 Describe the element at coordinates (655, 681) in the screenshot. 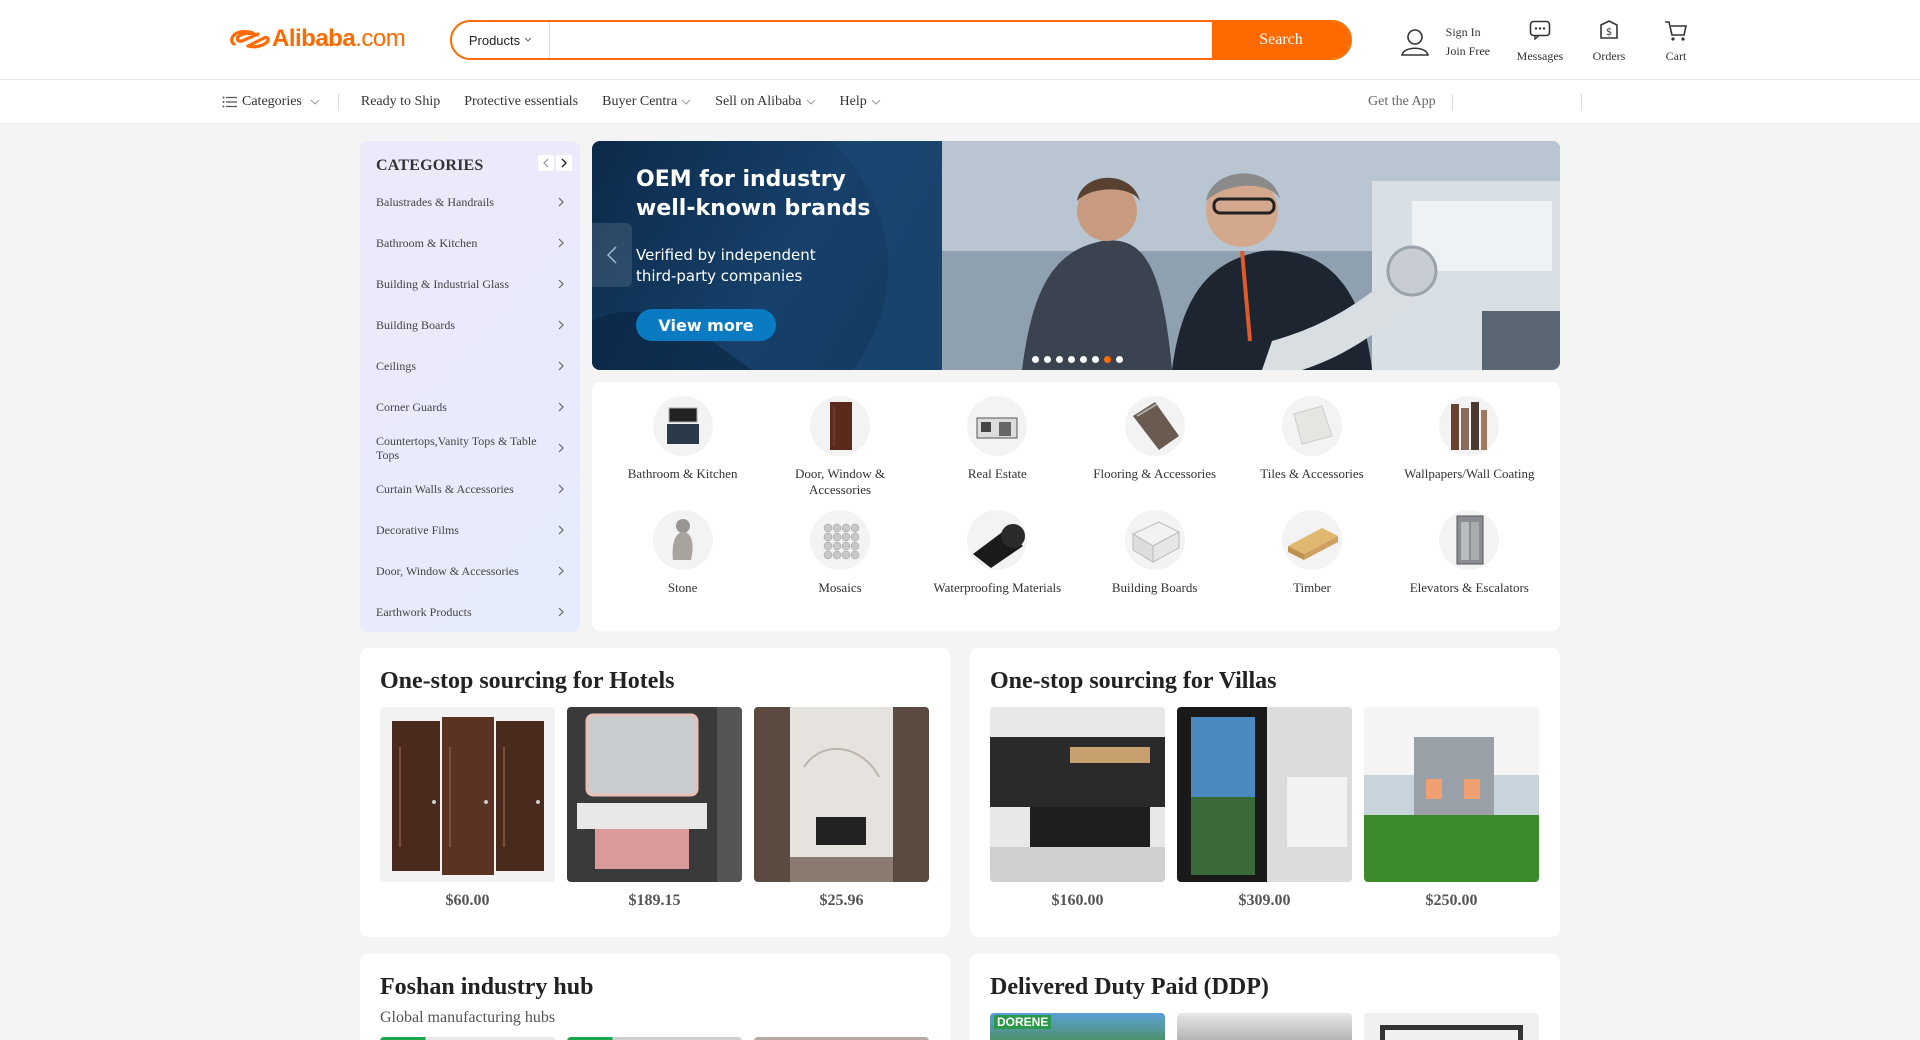

I see `hotels-card-title: One-stop sourcing for Hotels` at that location.